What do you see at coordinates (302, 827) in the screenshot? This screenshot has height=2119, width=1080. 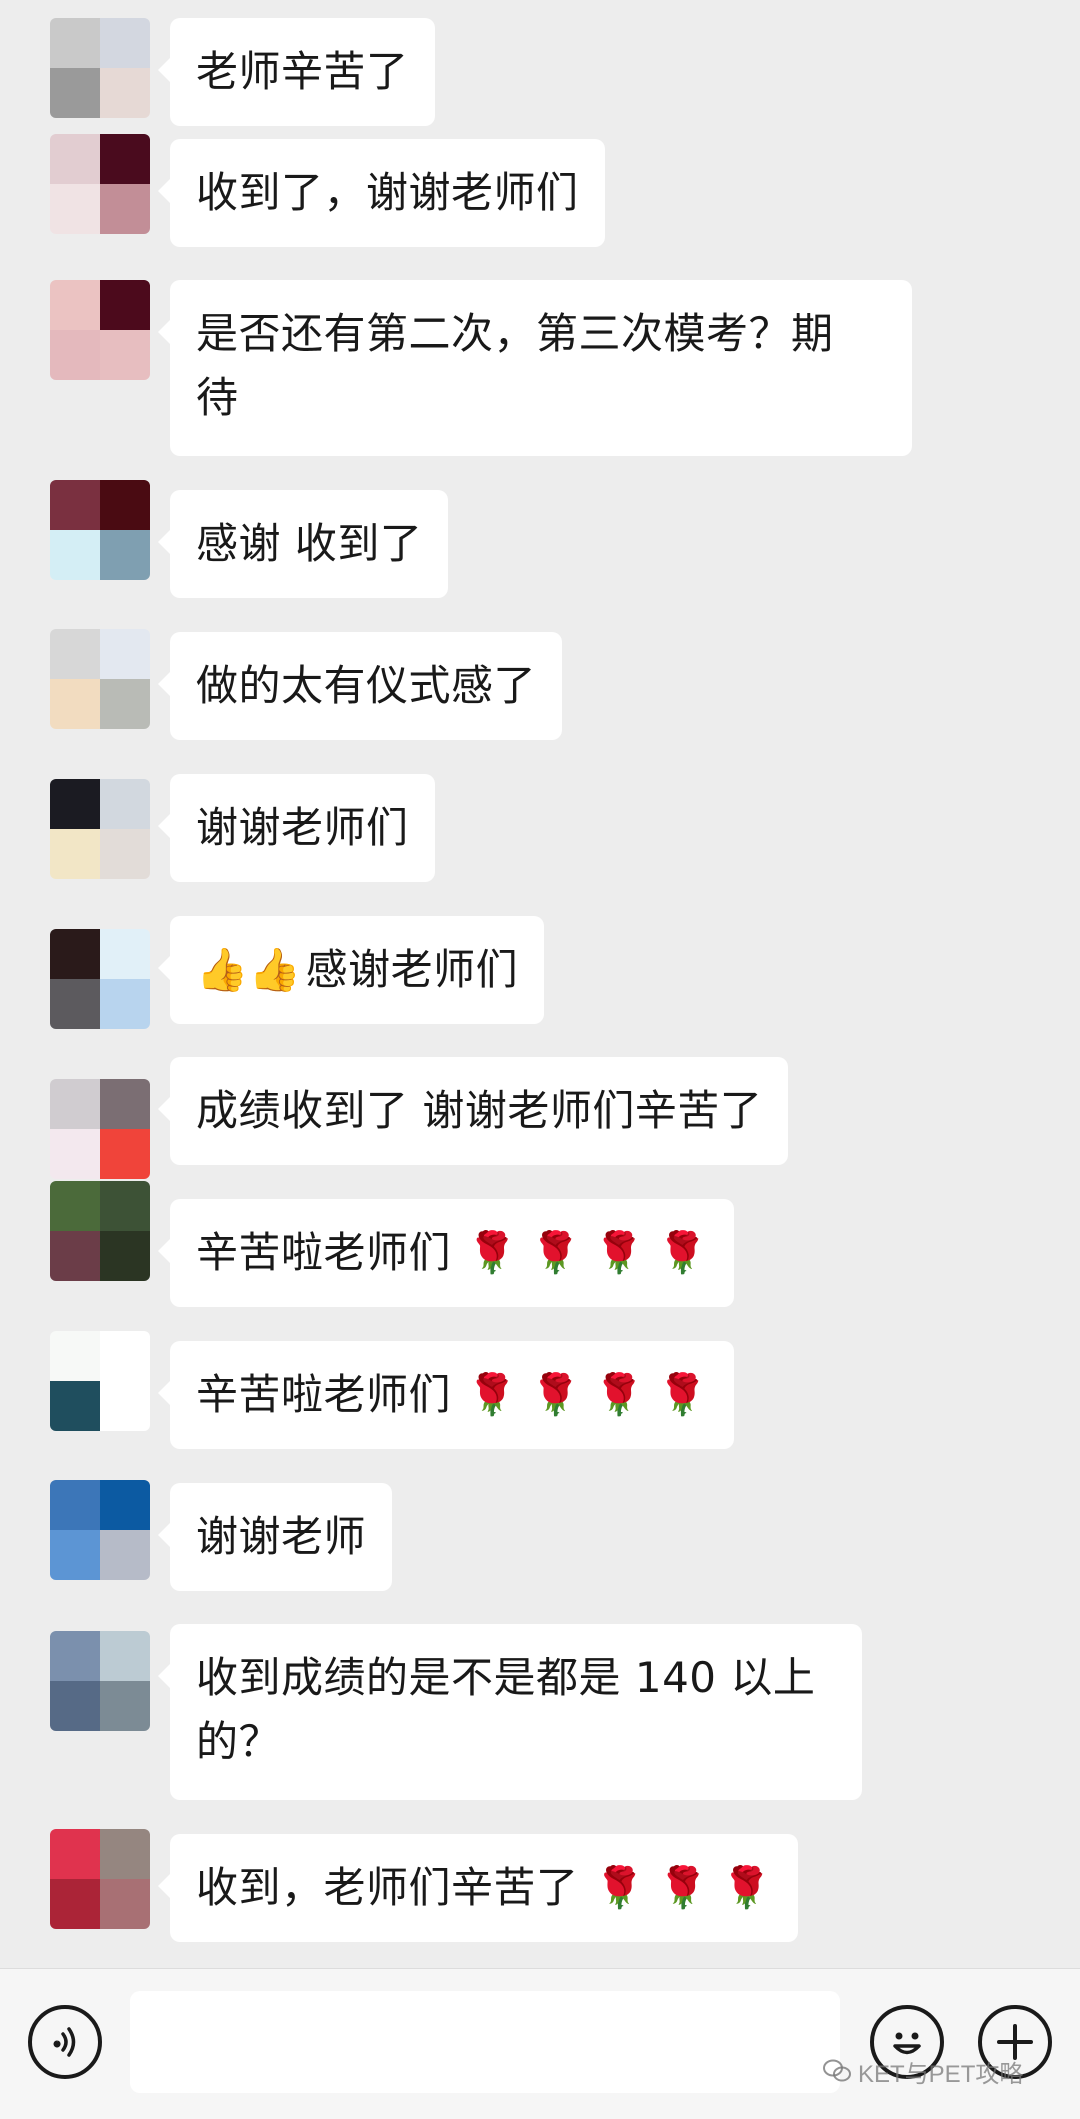 I see `message-text: 谢谢老师们` at bounding box center [302, 827].